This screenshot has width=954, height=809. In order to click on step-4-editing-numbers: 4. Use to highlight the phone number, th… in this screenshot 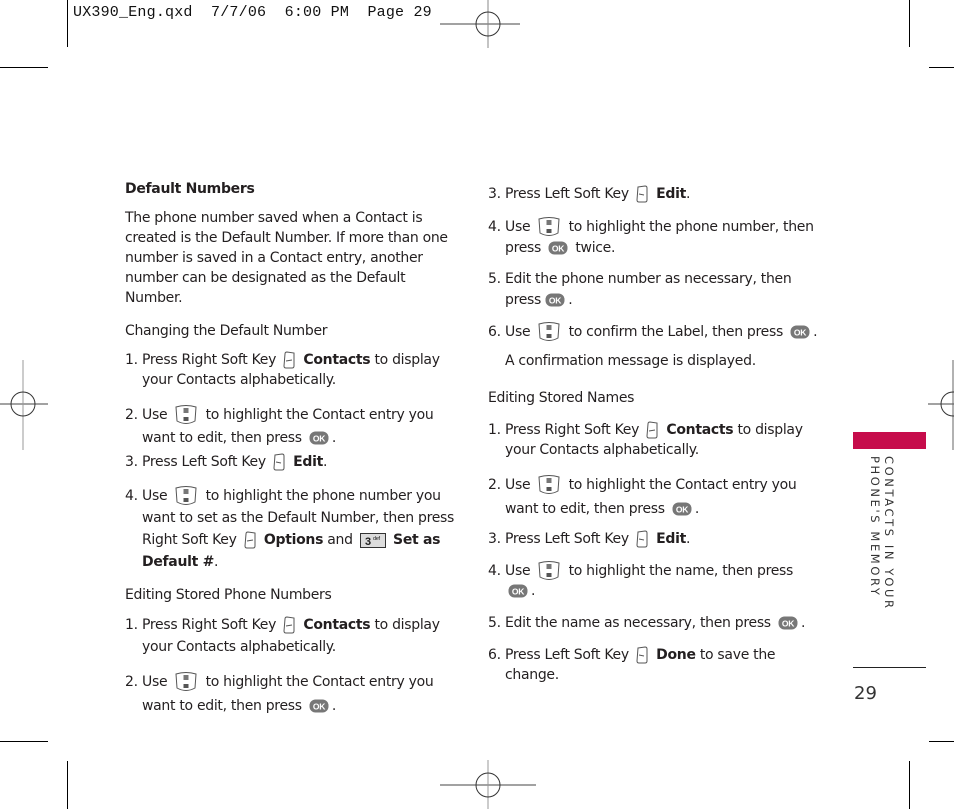, I will do `click(651, 236)`.